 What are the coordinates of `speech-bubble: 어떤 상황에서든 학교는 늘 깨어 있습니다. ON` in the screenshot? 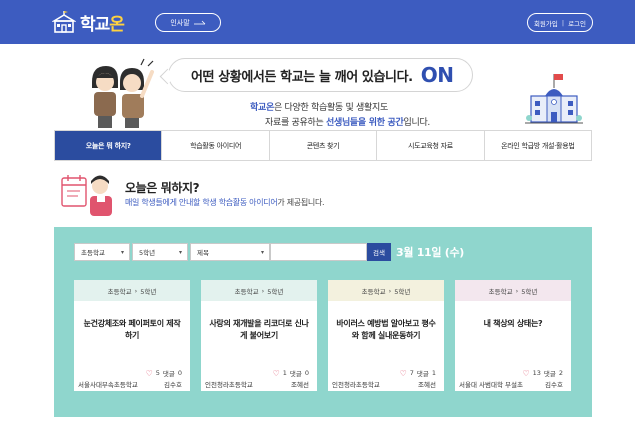 It's located at (320, 75).